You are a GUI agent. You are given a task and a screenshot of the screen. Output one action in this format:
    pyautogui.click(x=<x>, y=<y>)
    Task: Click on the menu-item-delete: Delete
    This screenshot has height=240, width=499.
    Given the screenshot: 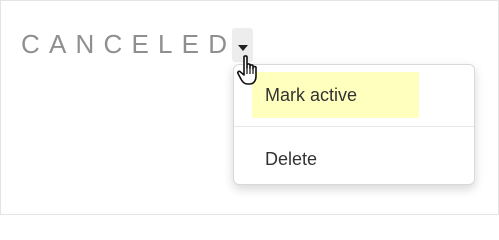 What is the action you would take?
    pyautogui.click(x=354, y=157)
    